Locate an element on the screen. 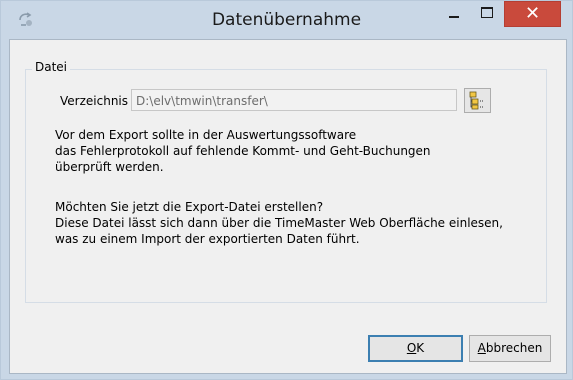 Image resolution: width=573 pixels, height=380 pixels. maximize-icon is located at coordinates (487, 12).